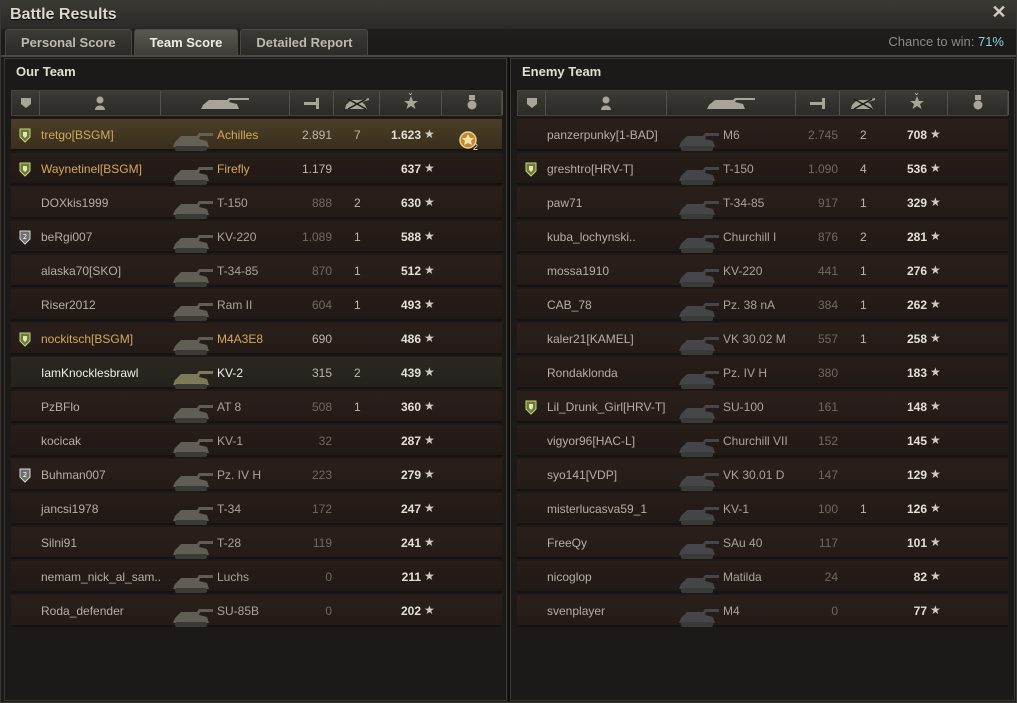 This screenshot has width=1017, height=703. I want to click on experience-value: 637, so click(410, 169).